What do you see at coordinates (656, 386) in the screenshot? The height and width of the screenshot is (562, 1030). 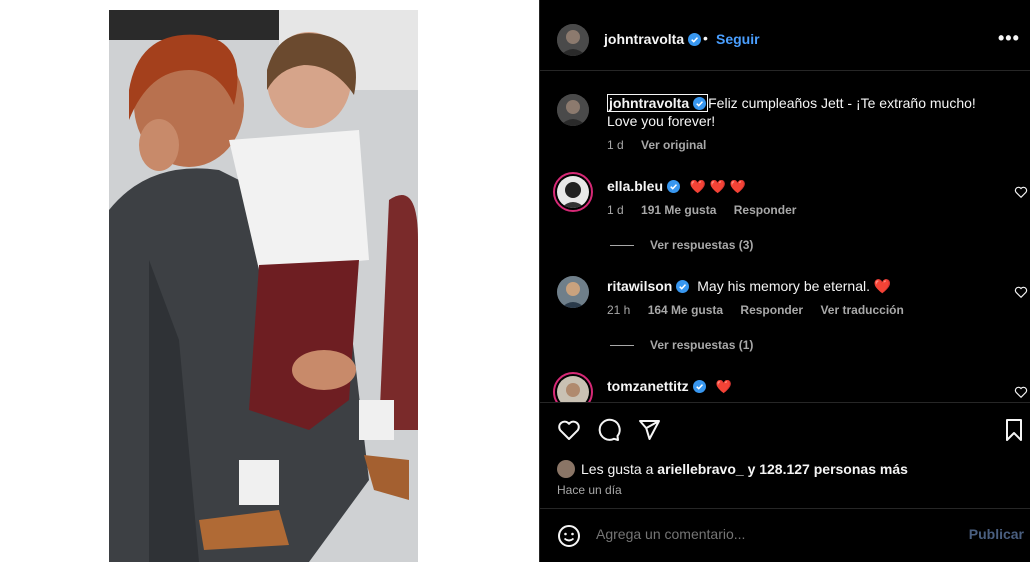 I see `comment-username: tomzanettitz` at bounding box center [656, 386].